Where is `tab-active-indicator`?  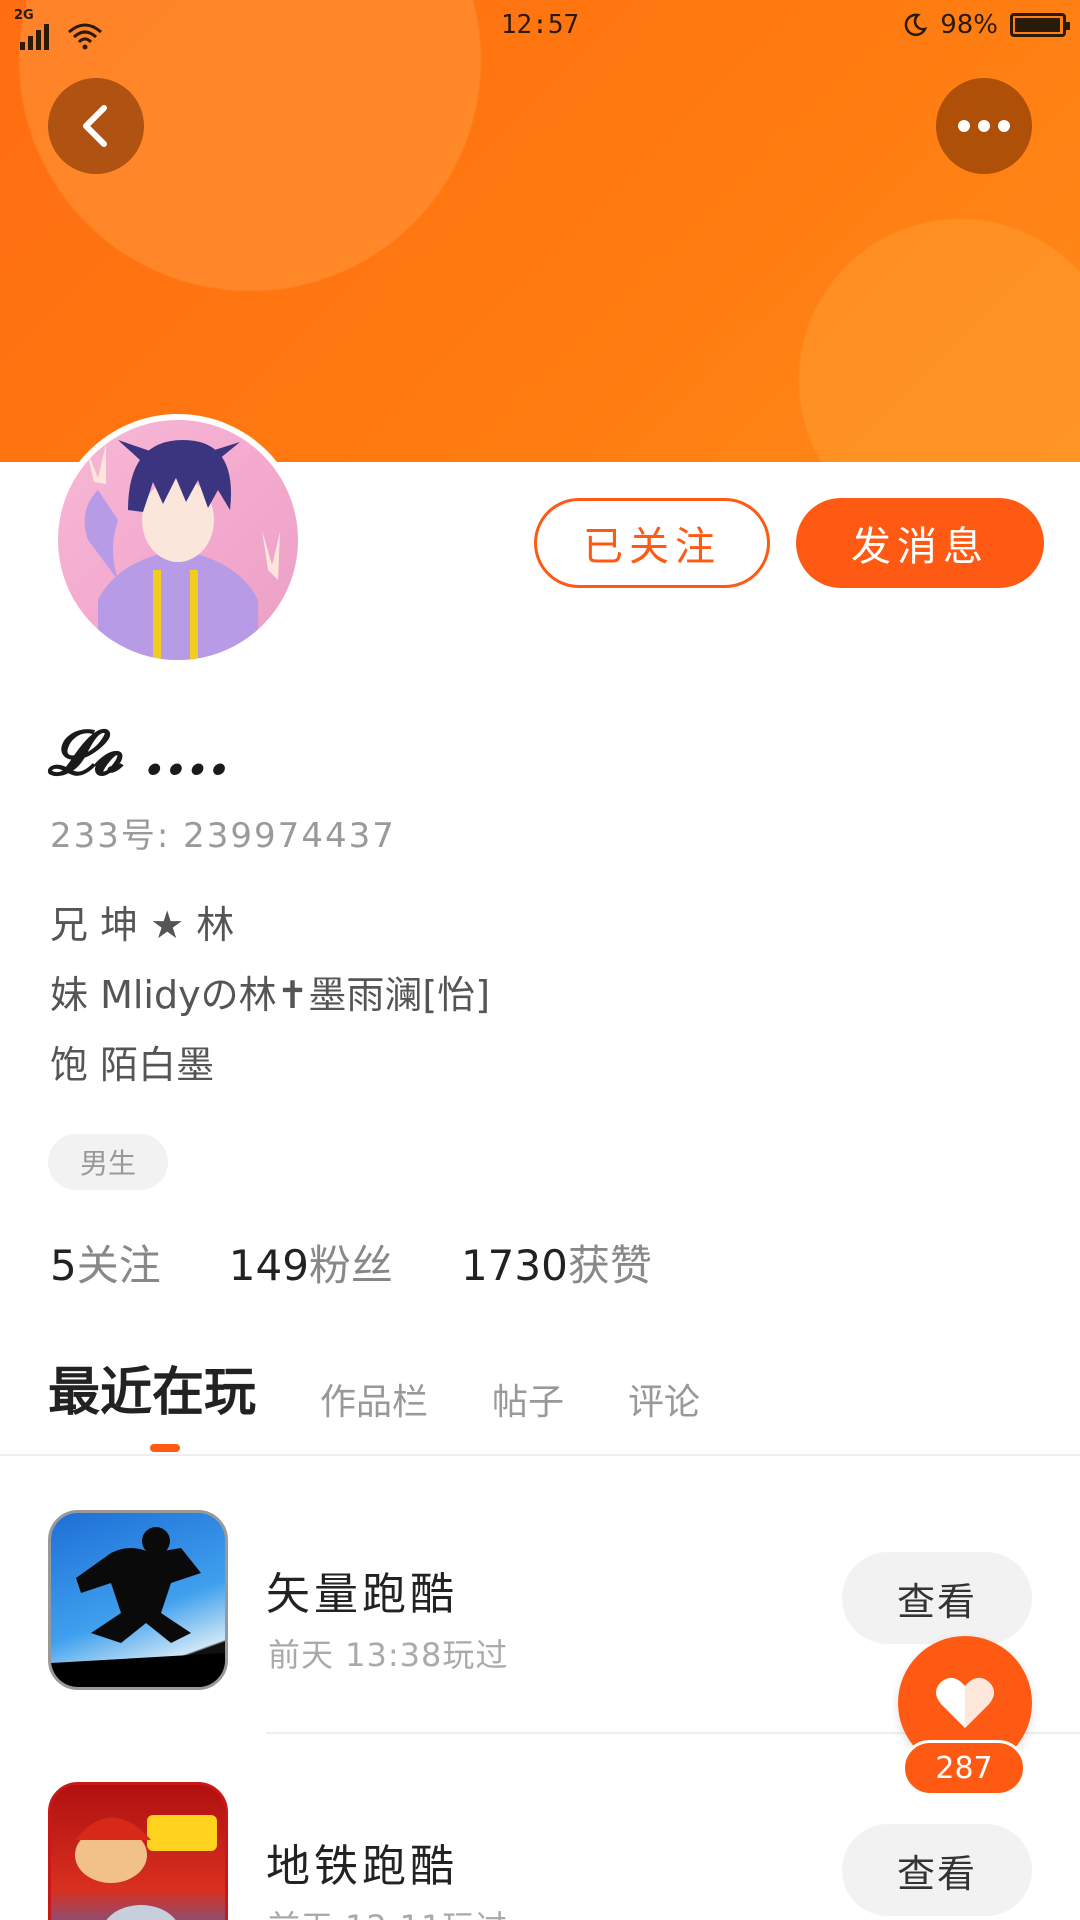 tab-active-indicator is located at coordinates (165, 1448).